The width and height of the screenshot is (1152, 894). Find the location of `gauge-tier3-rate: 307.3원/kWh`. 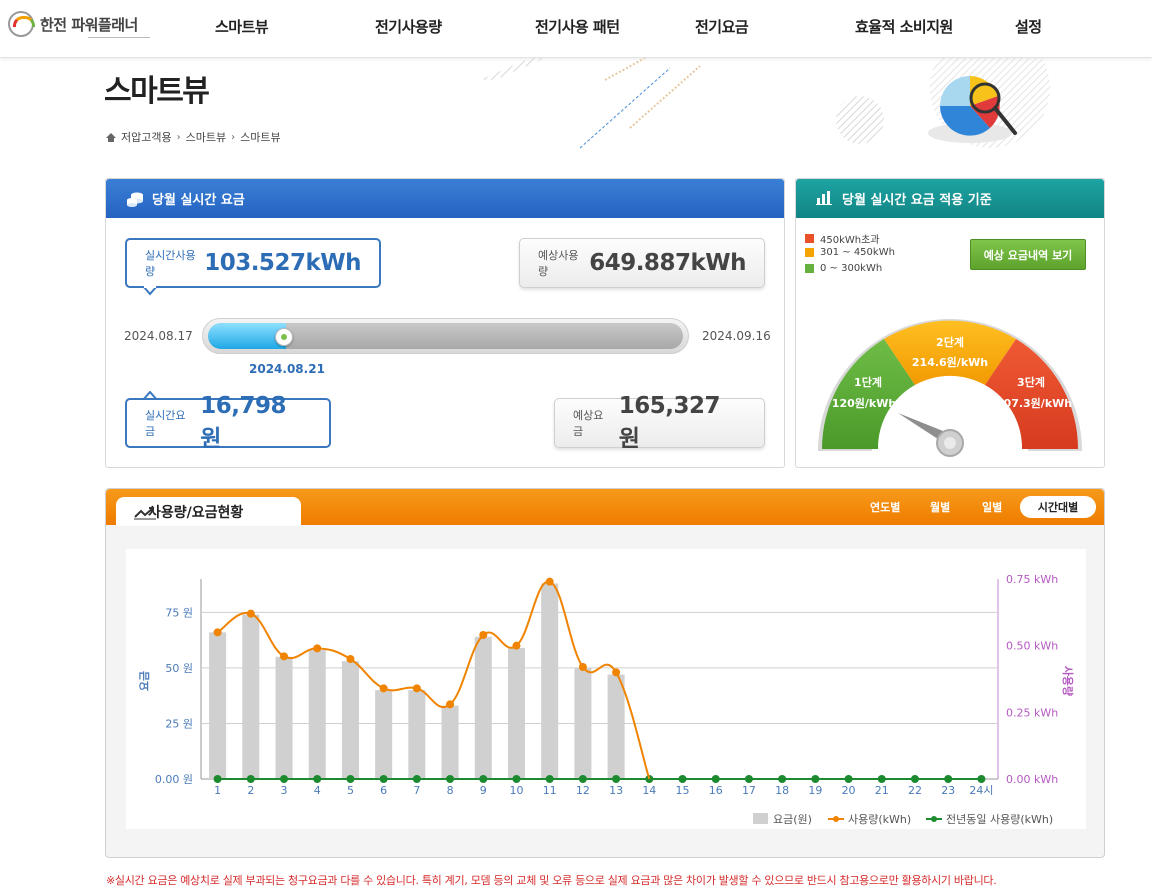

gauge-tier3-rate: 307.3원/kWh is located at coordinates (1034, 403).